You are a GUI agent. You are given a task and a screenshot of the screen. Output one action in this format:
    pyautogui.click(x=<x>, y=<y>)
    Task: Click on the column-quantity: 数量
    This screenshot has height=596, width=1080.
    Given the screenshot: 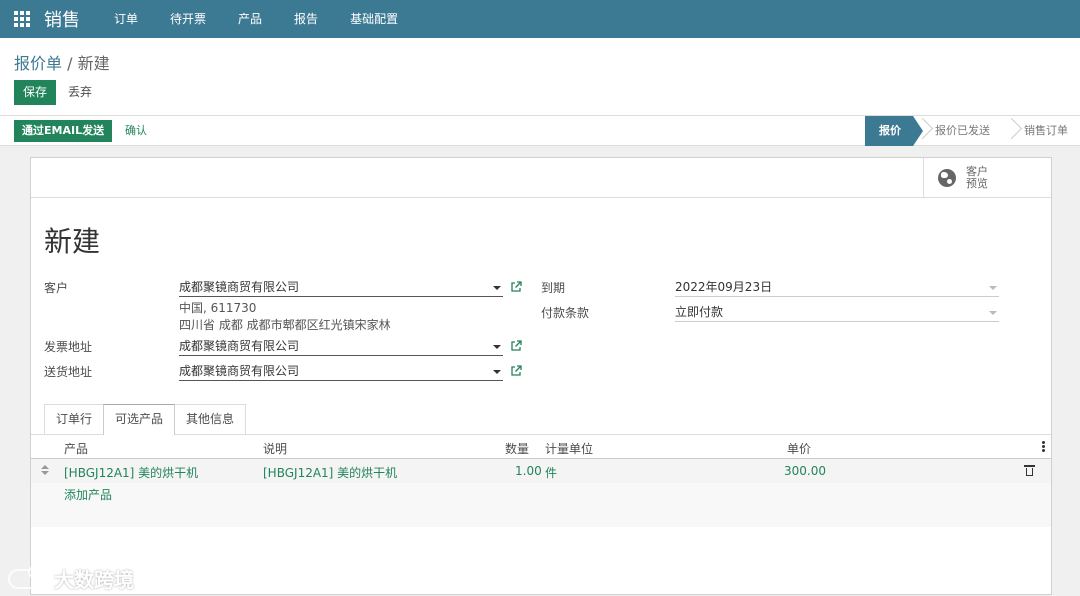 What is the action you would take?
    pyautogui.click(x=517, y=448)
    